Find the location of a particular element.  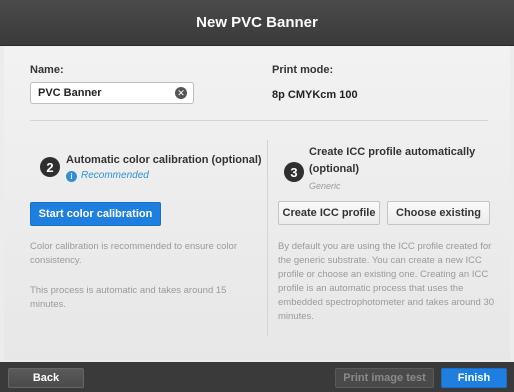

create-icc-profile-button: Create ICC profile is located at coordinates (329, 213).